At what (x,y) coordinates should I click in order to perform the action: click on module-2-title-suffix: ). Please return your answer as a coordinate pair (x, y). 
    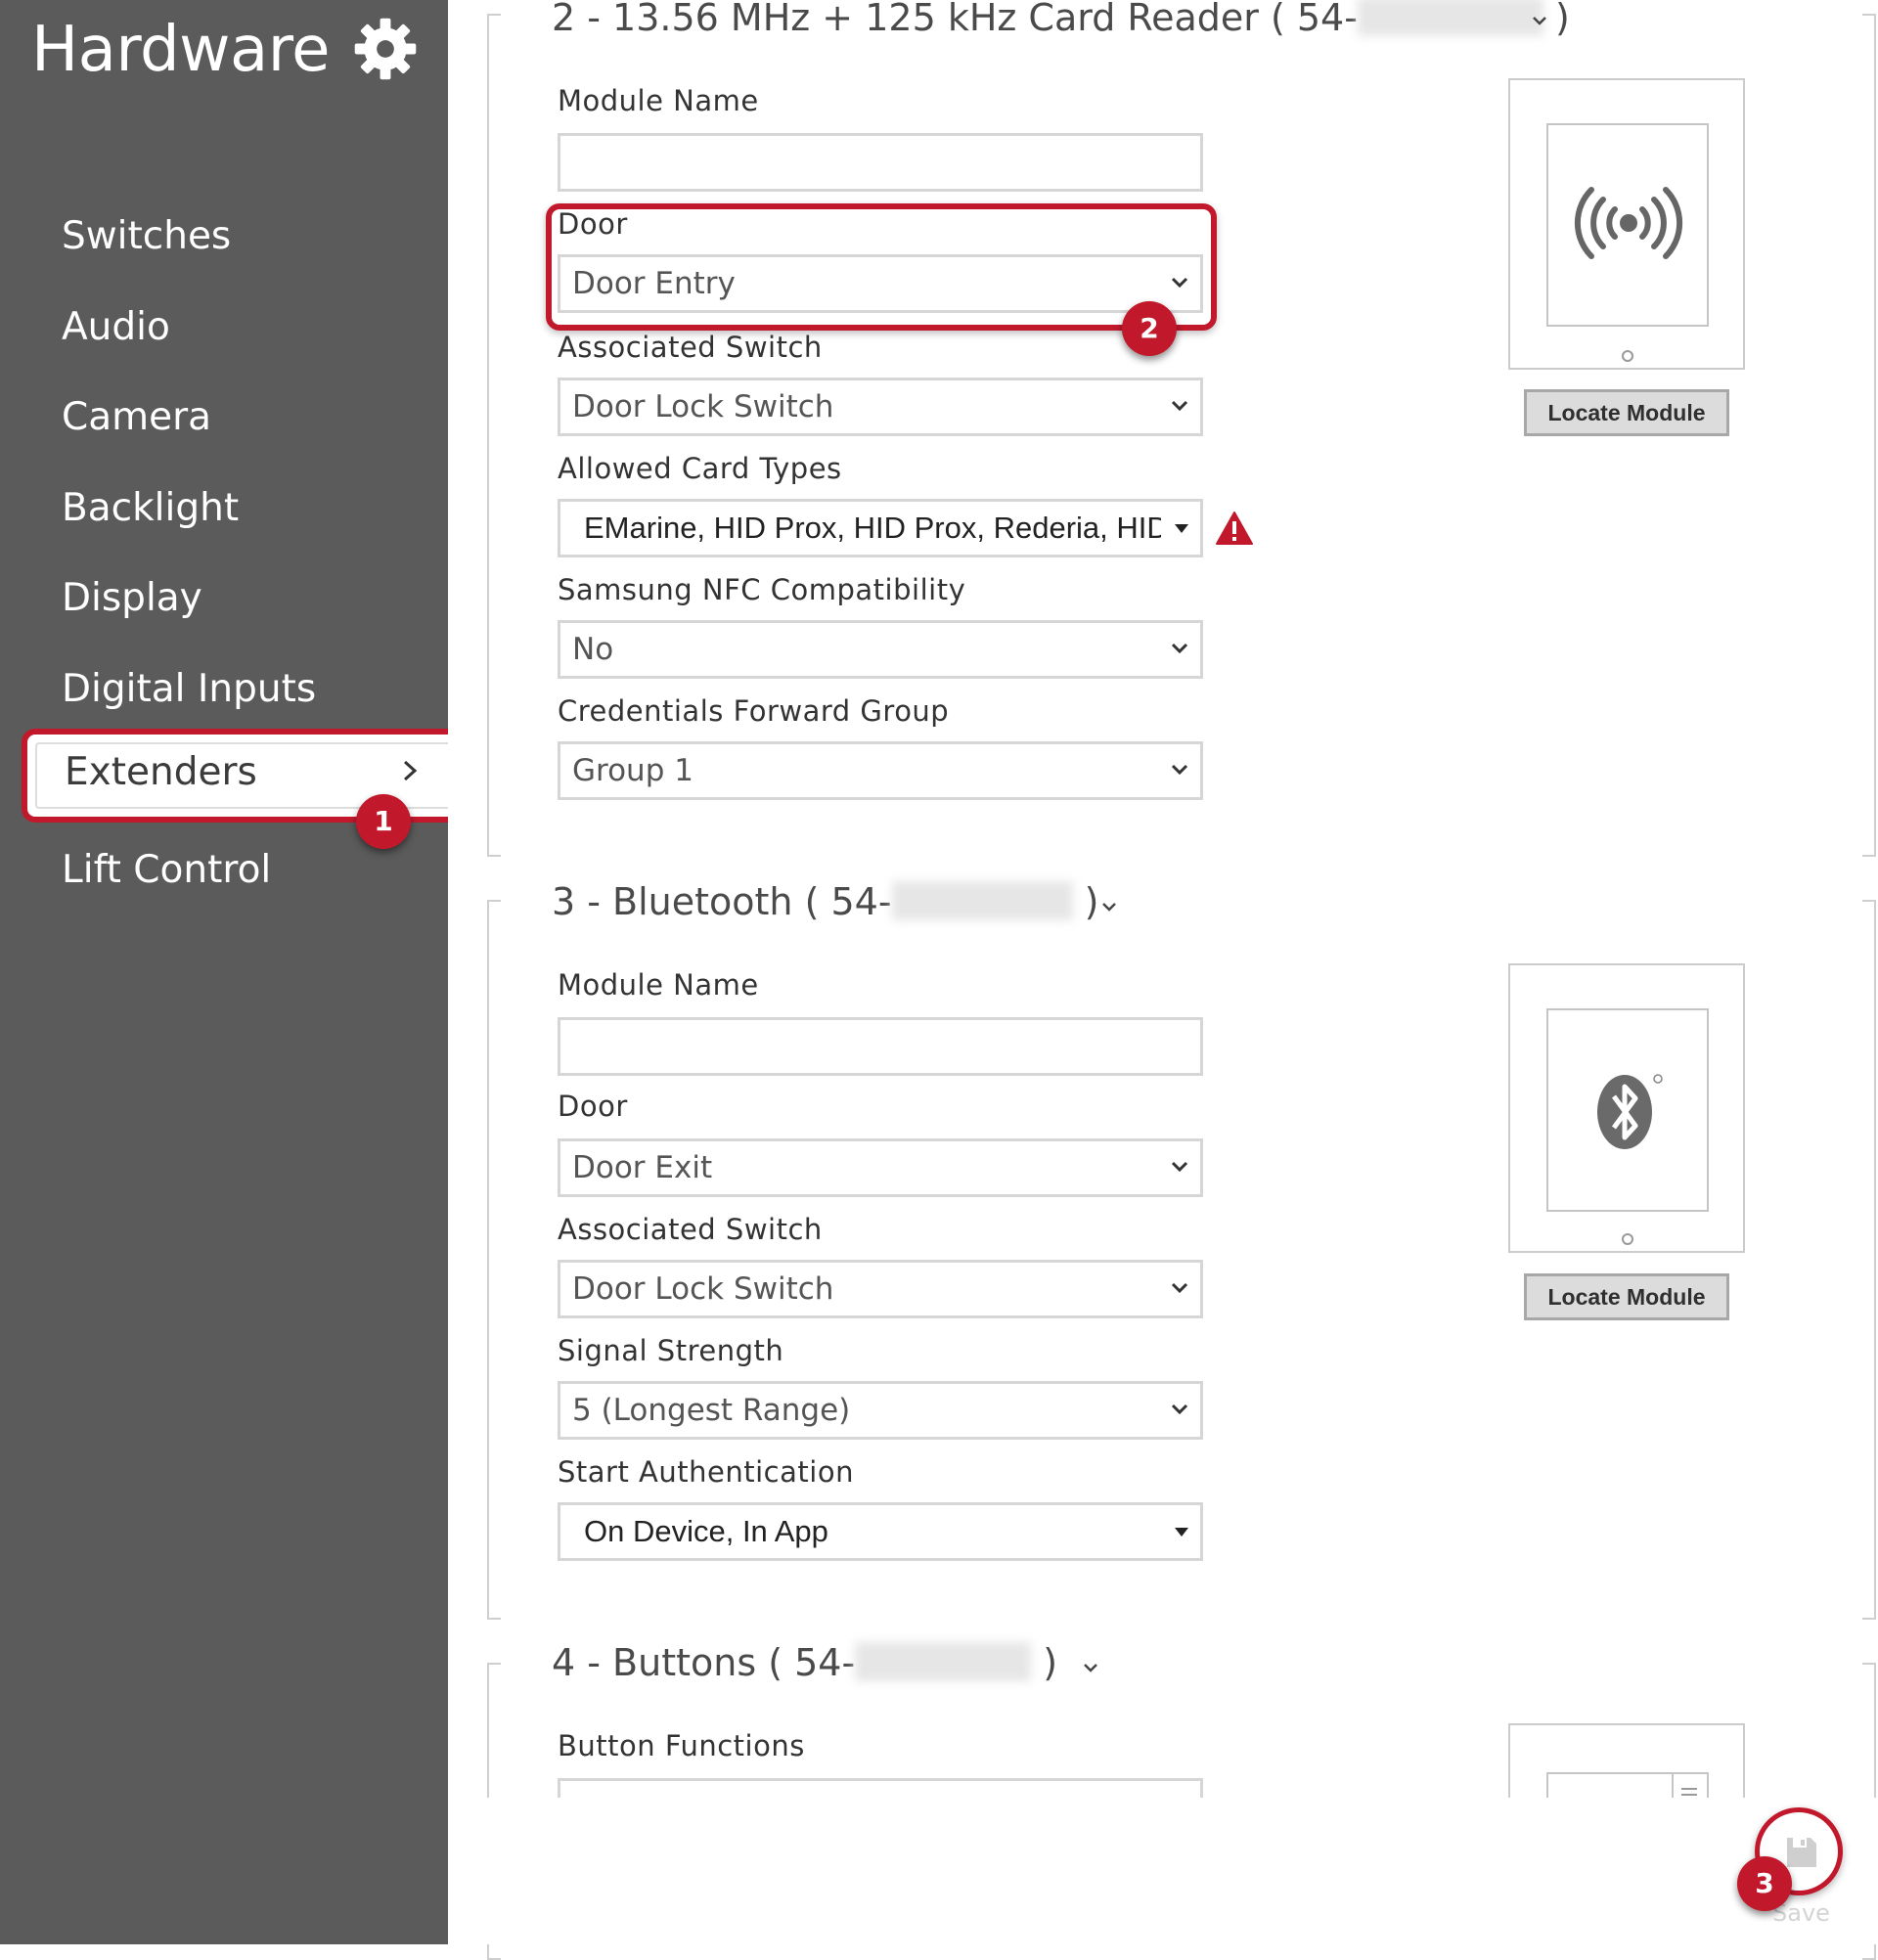
    Looking at the image, I should click on (1562, 19).